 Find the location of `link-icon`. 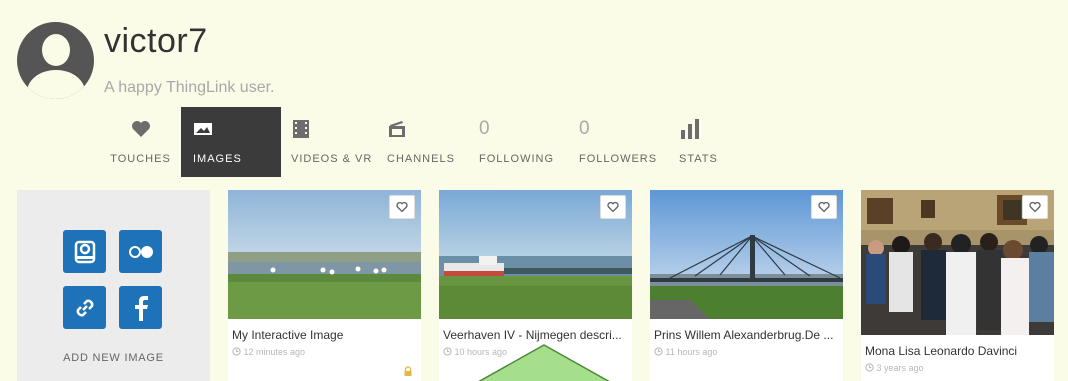

link-icon is located at coordinates (84, 307).